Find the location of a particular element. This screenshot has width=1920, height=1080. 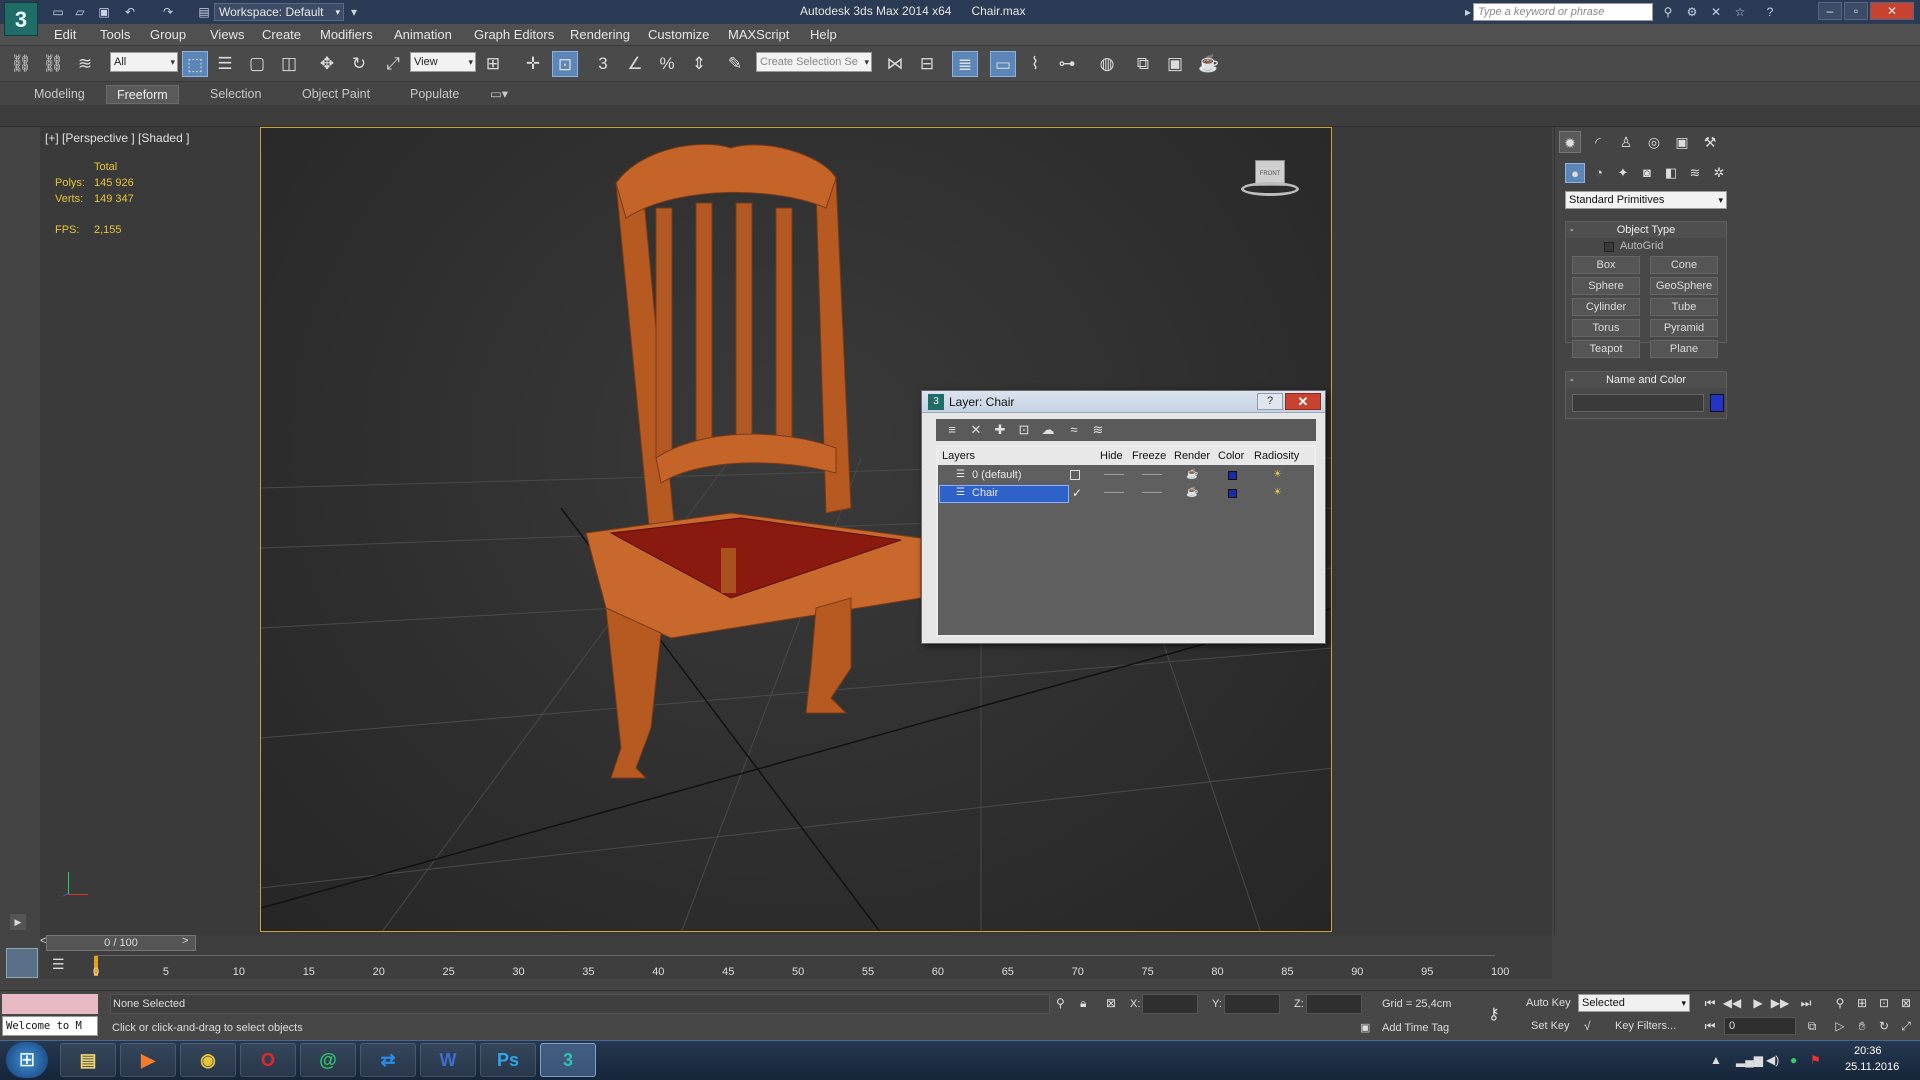

menu-edit: Edit is located at coordinates (65, 34).